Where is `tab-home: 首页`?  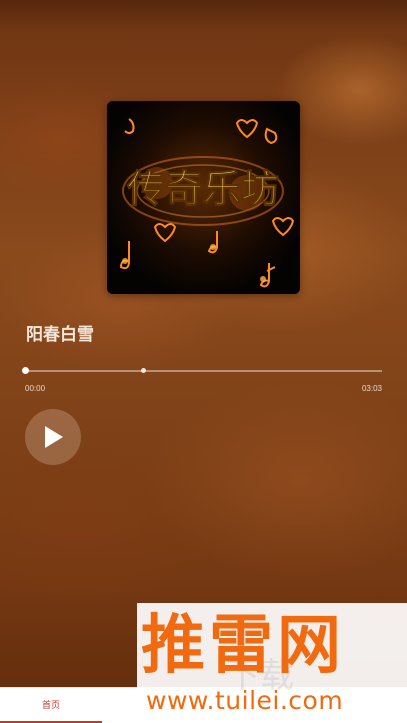 tab-home: 首页 is located at coordinates (51, 705).